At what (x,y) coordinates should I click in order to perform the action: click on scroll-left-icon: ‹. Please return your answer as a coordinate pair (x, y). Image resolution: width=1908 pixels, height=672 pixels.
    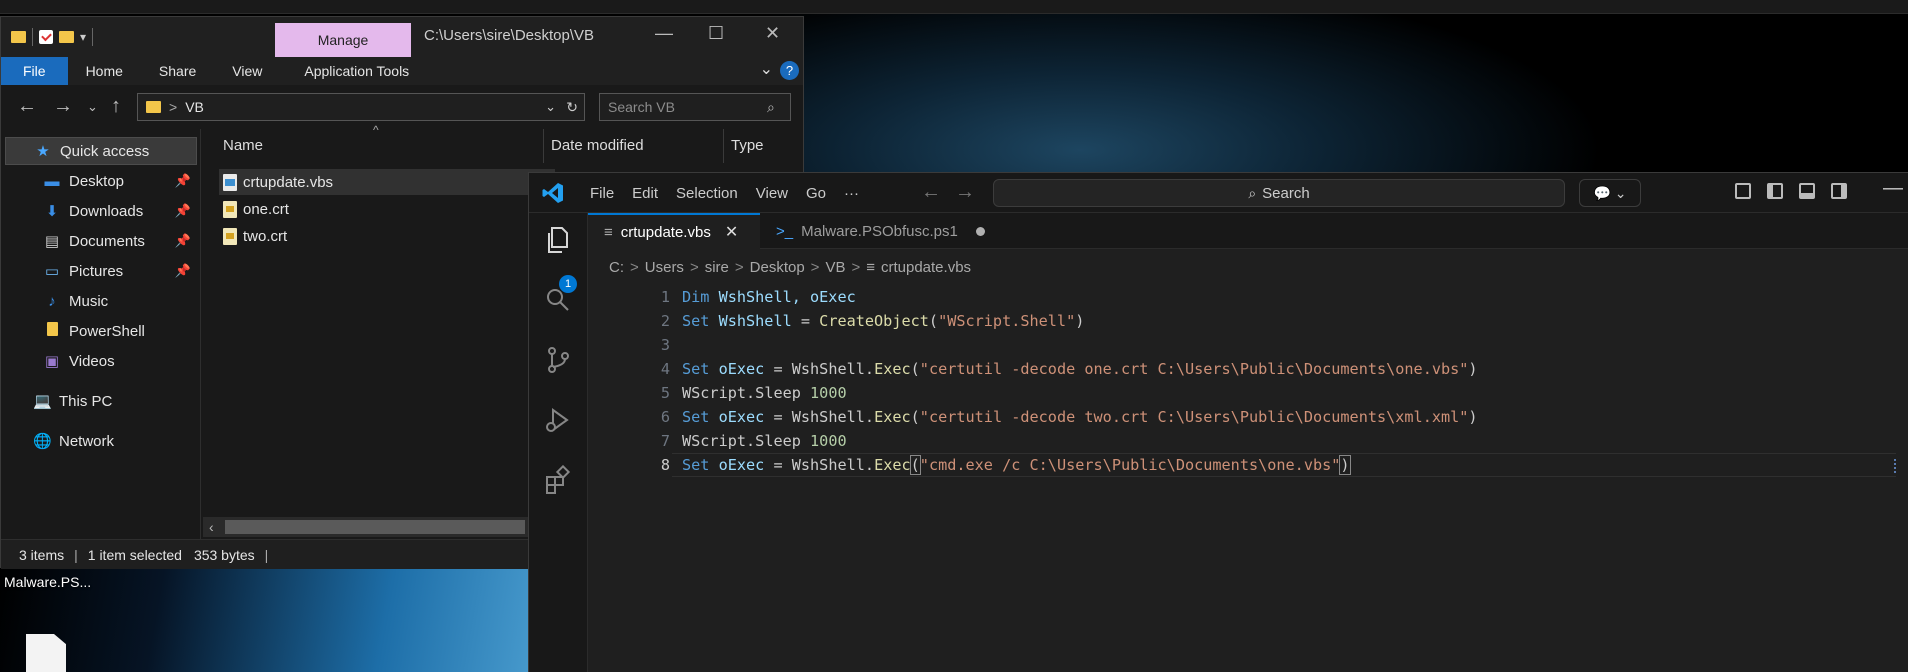
    Looking at the image, I should click on (211, 527).